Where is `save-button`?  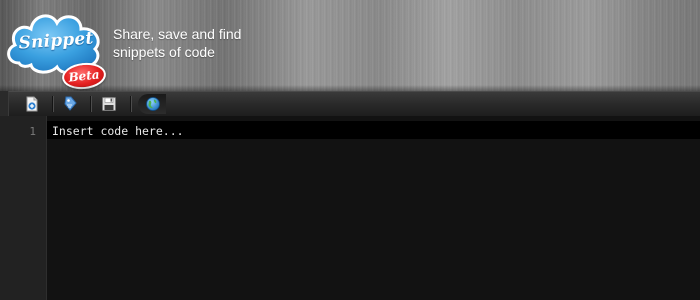
save-button is located at coordinates (109, 104).